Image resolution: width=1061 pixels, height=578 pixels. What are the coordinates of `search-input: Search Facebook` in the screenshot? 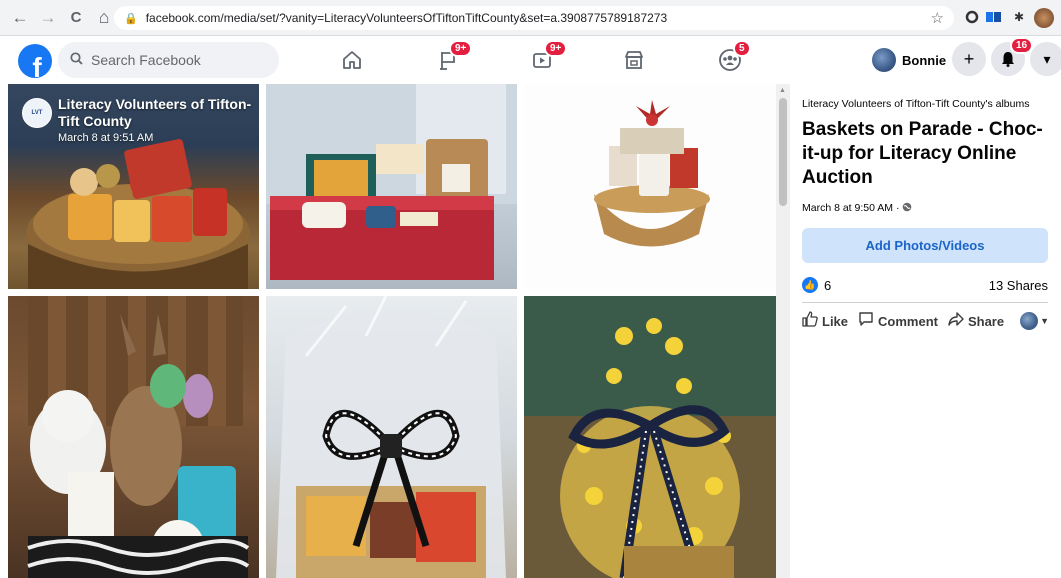 It's located at (168, 60).